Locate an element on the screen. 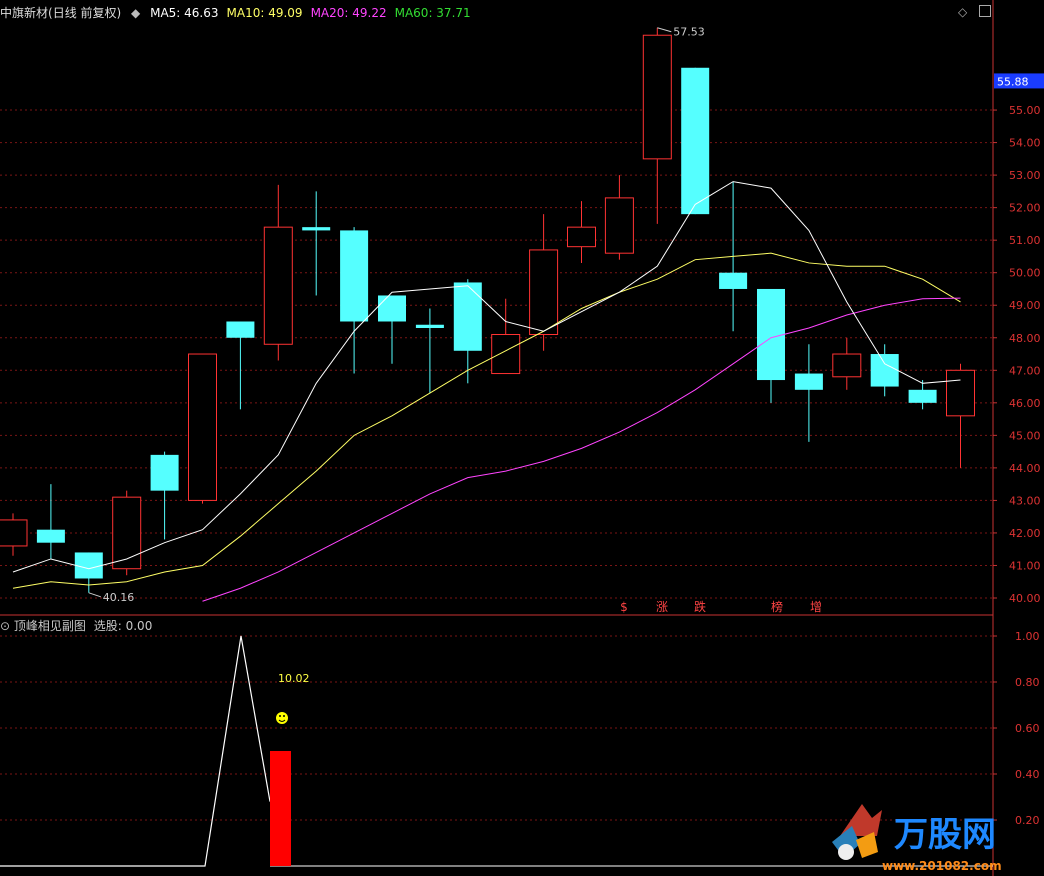 This screenshot has width=1044, height=876. high-label: 57.53 is located at coordinates (689, 32).